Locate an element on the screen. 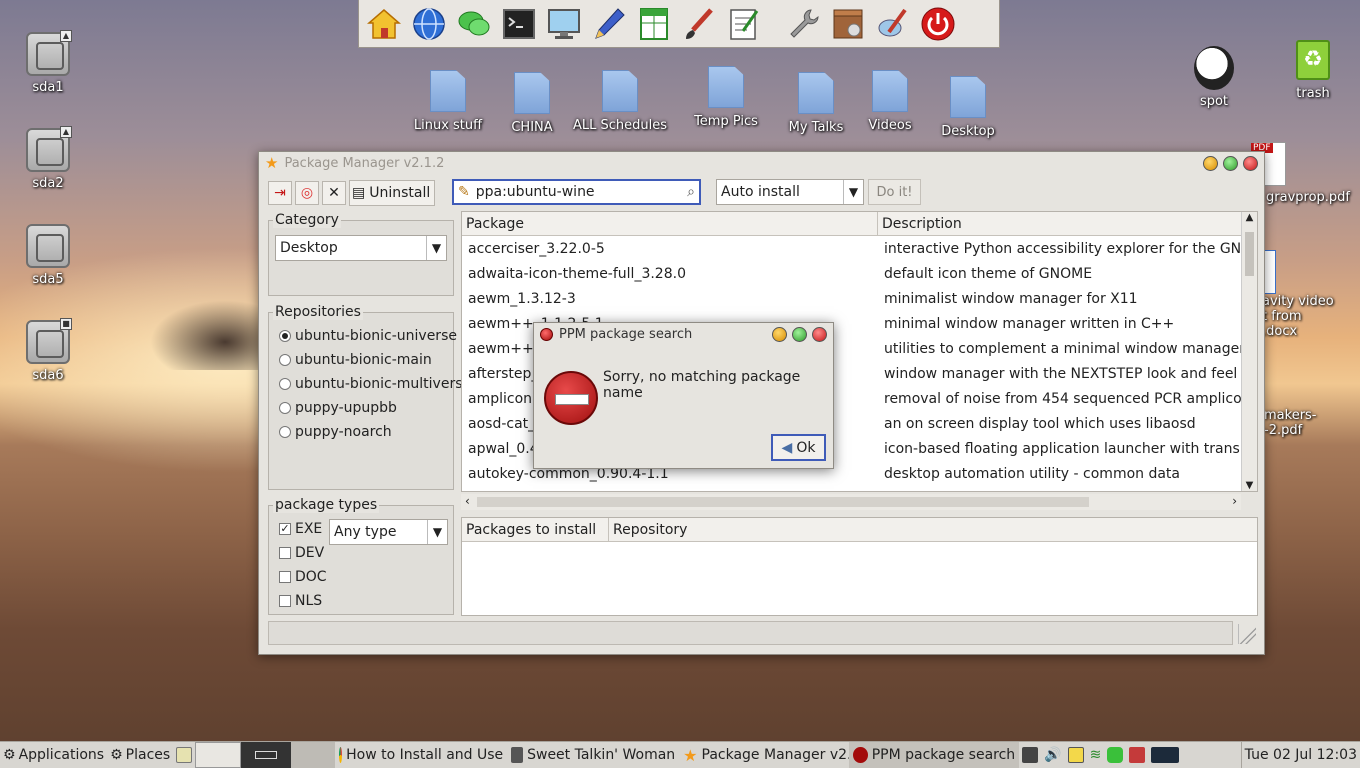 This screenshot has height=768, width=1360. scroll-up-icon: ▲ is located at coordinates (1249, 217).